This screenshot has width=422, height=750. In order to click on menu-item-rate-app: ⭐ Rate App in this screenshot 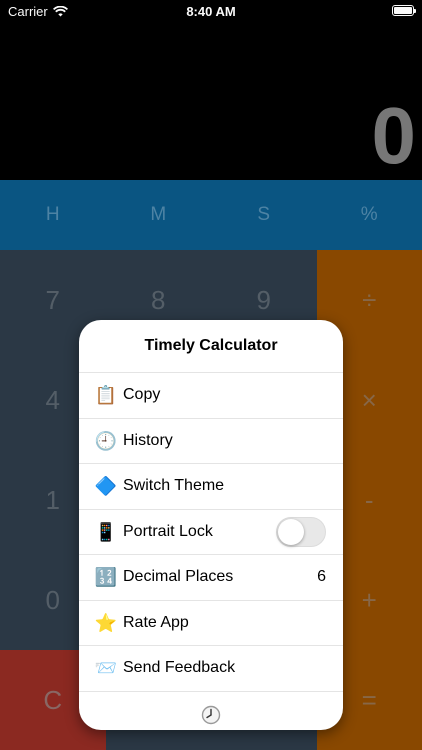, I will do `click(211, 623)`.